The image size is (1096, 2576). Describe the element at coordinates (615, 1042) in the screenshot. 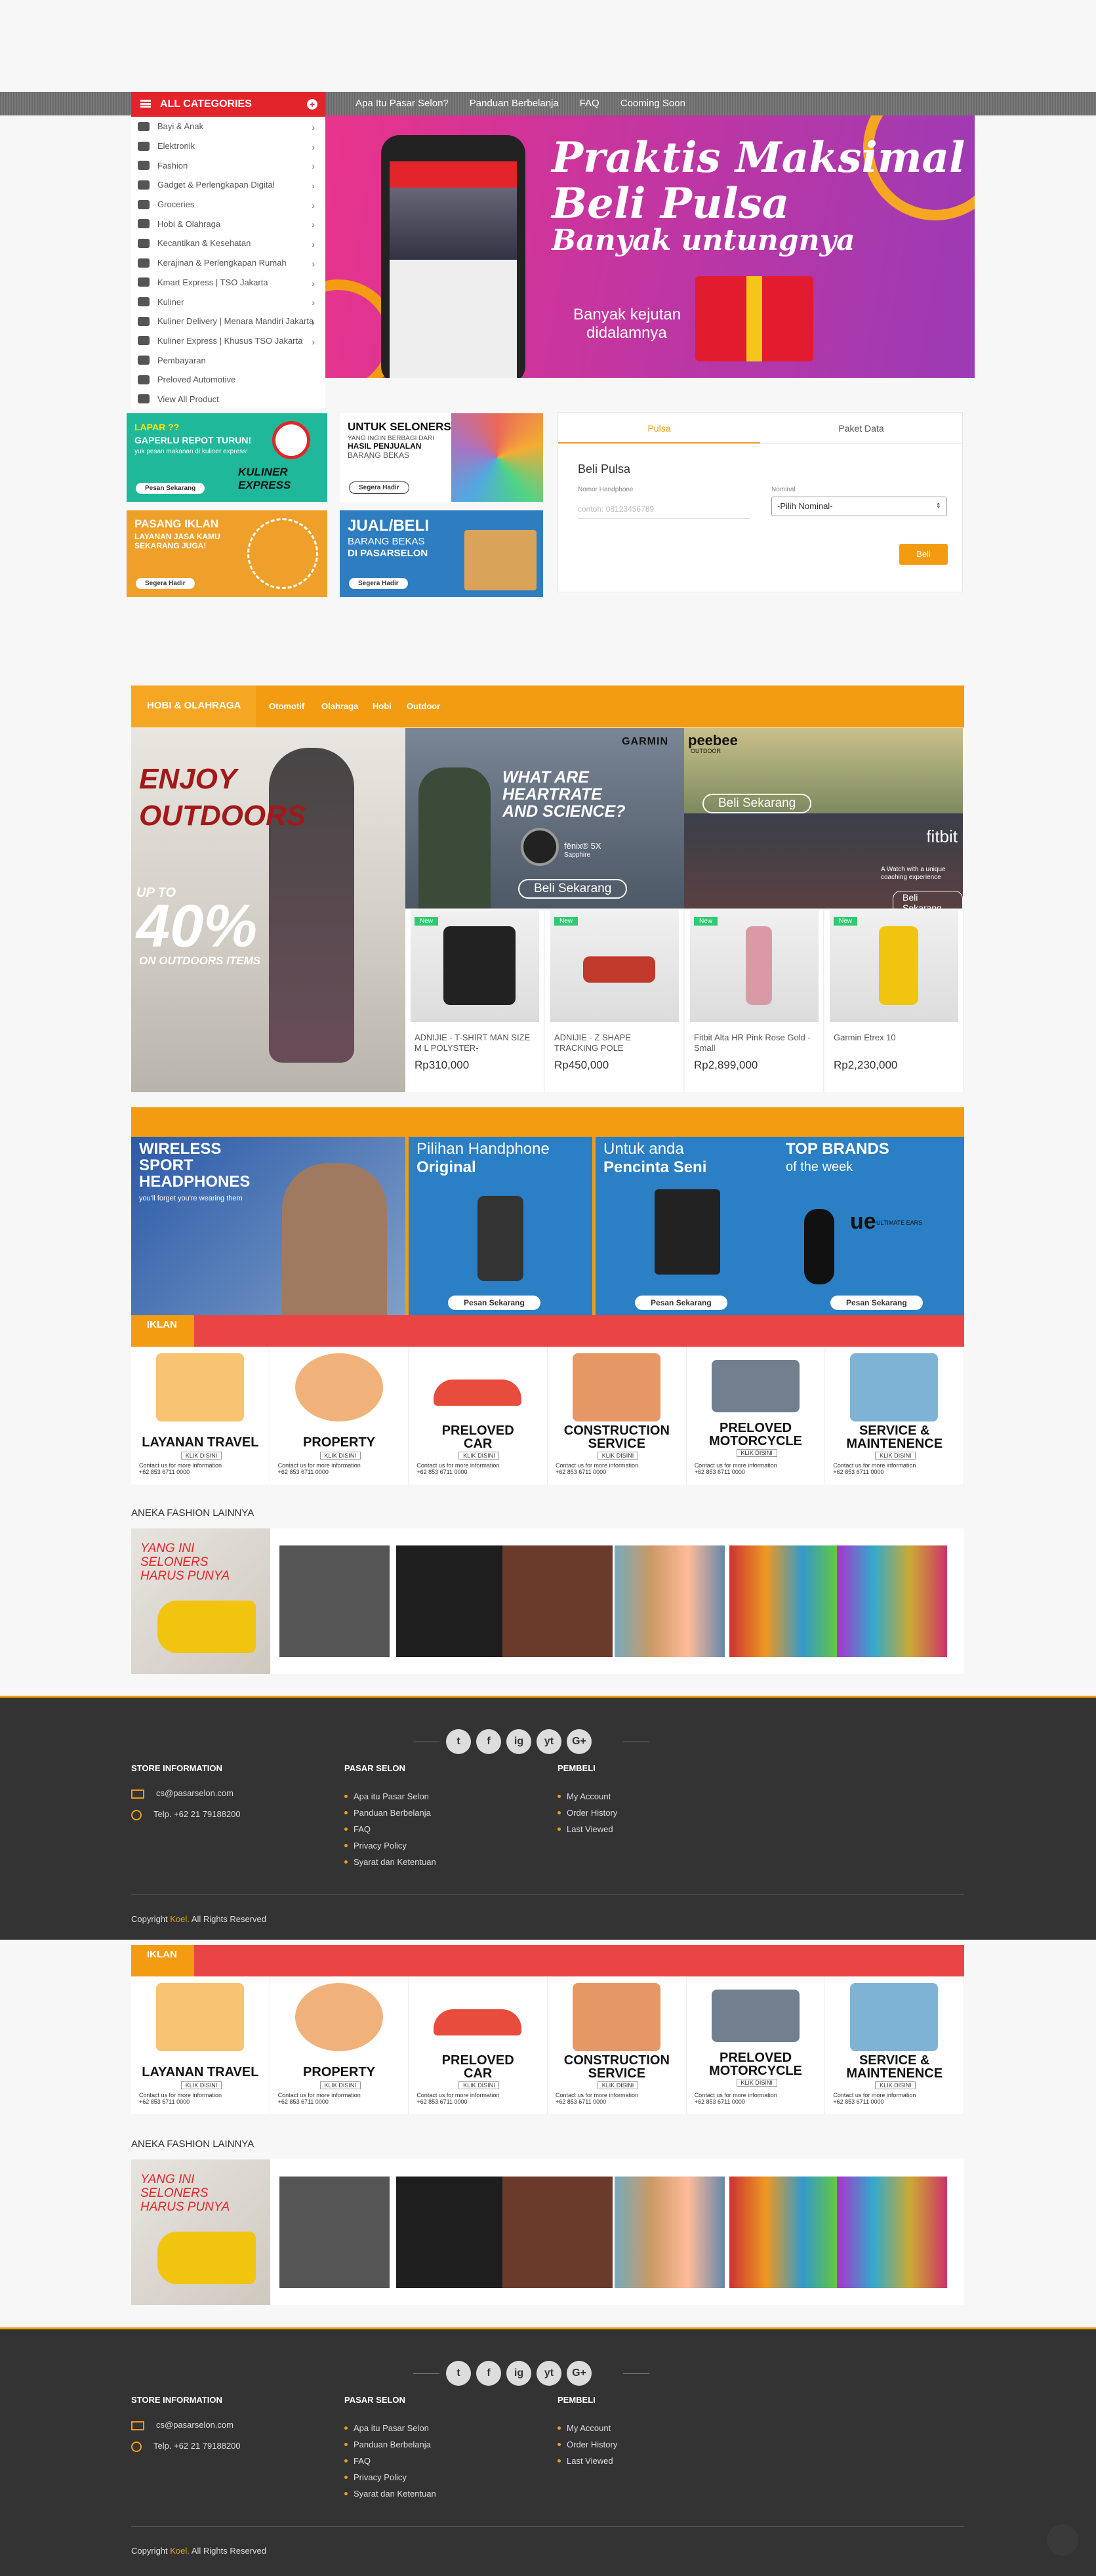

I see `product-name: ADNIJIE - Z SHAPE TRACKING POLE` at that location.